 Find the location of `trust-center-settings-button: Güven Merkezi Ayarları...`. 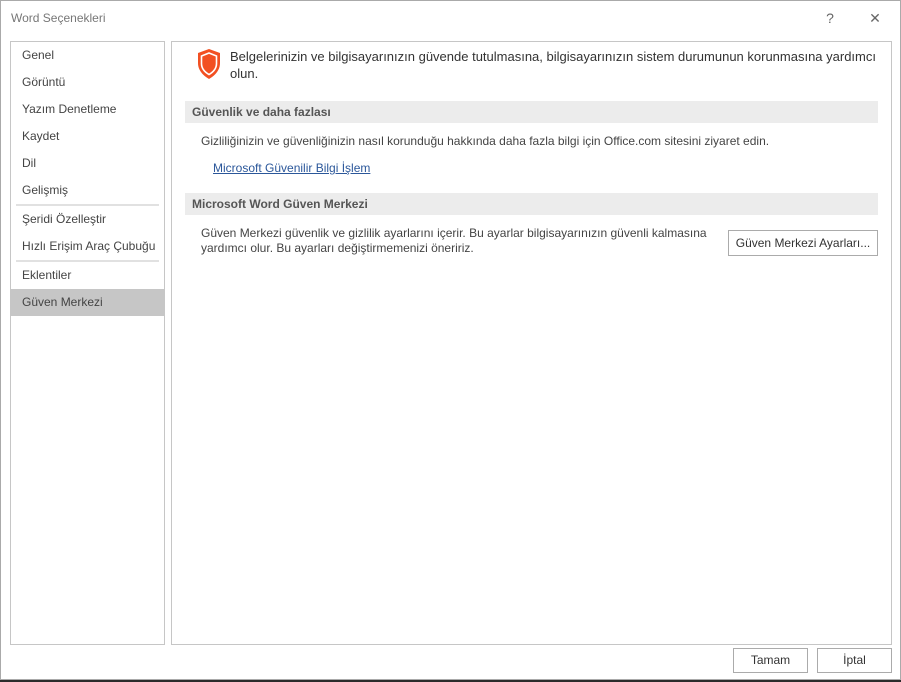

trust-center-settings-button: Güven Merkezi Ayarları... is located at coordinates (803, 243).